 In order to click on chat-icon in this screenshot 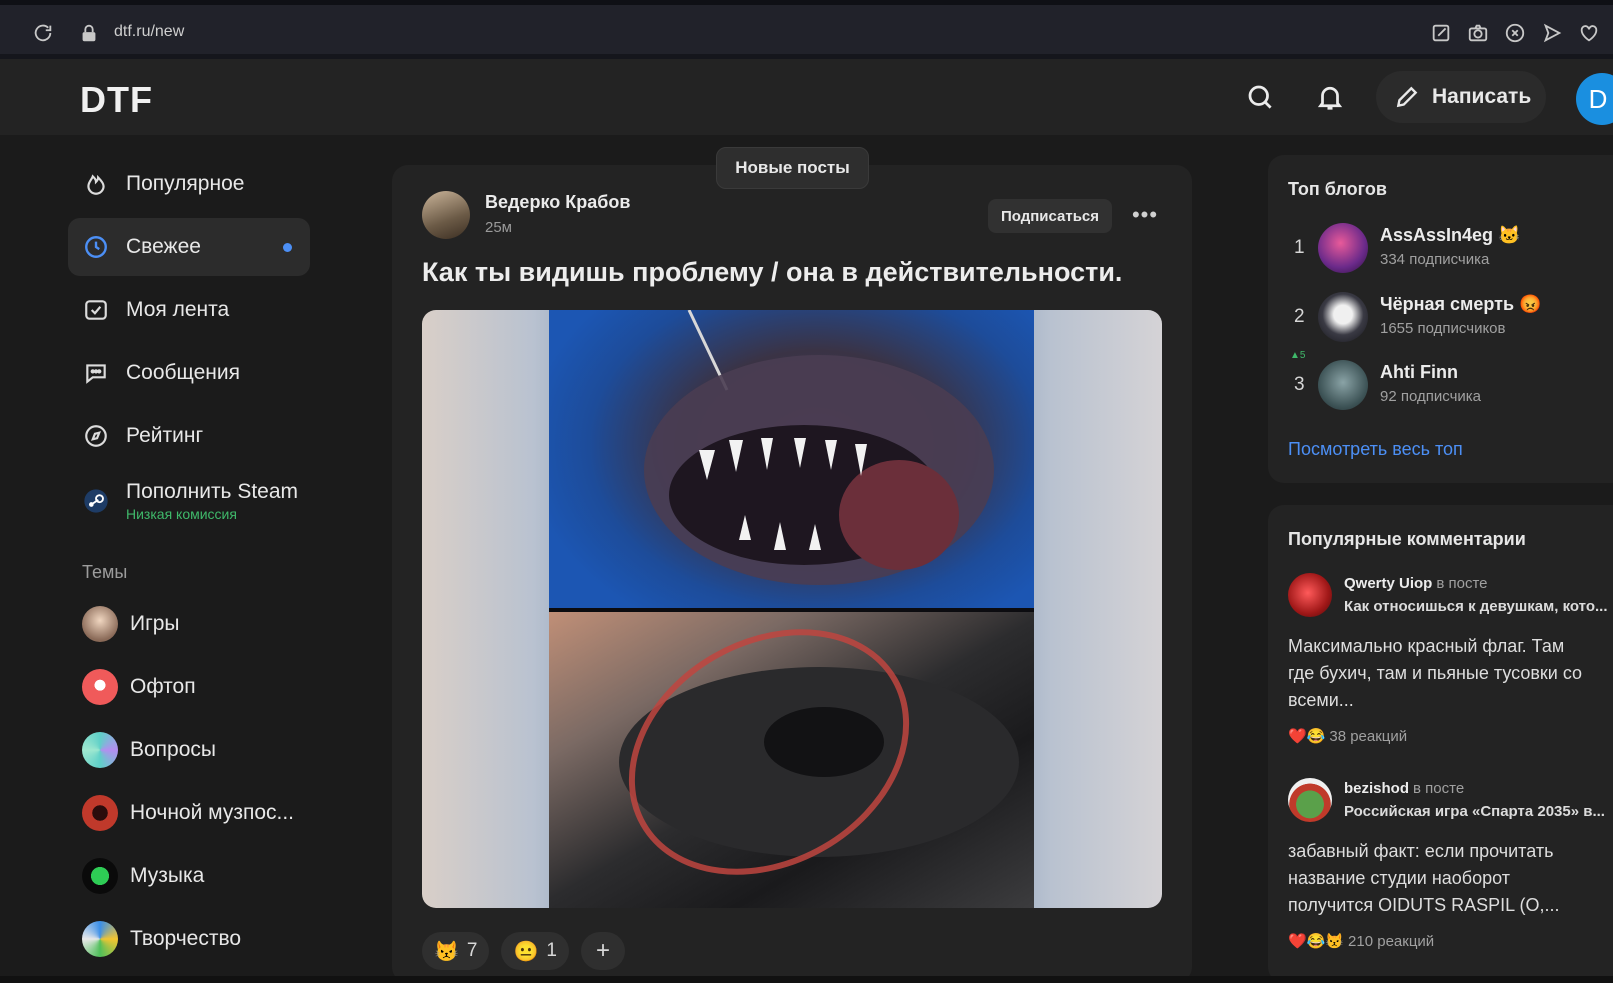, I will do `click(96, 373)`.